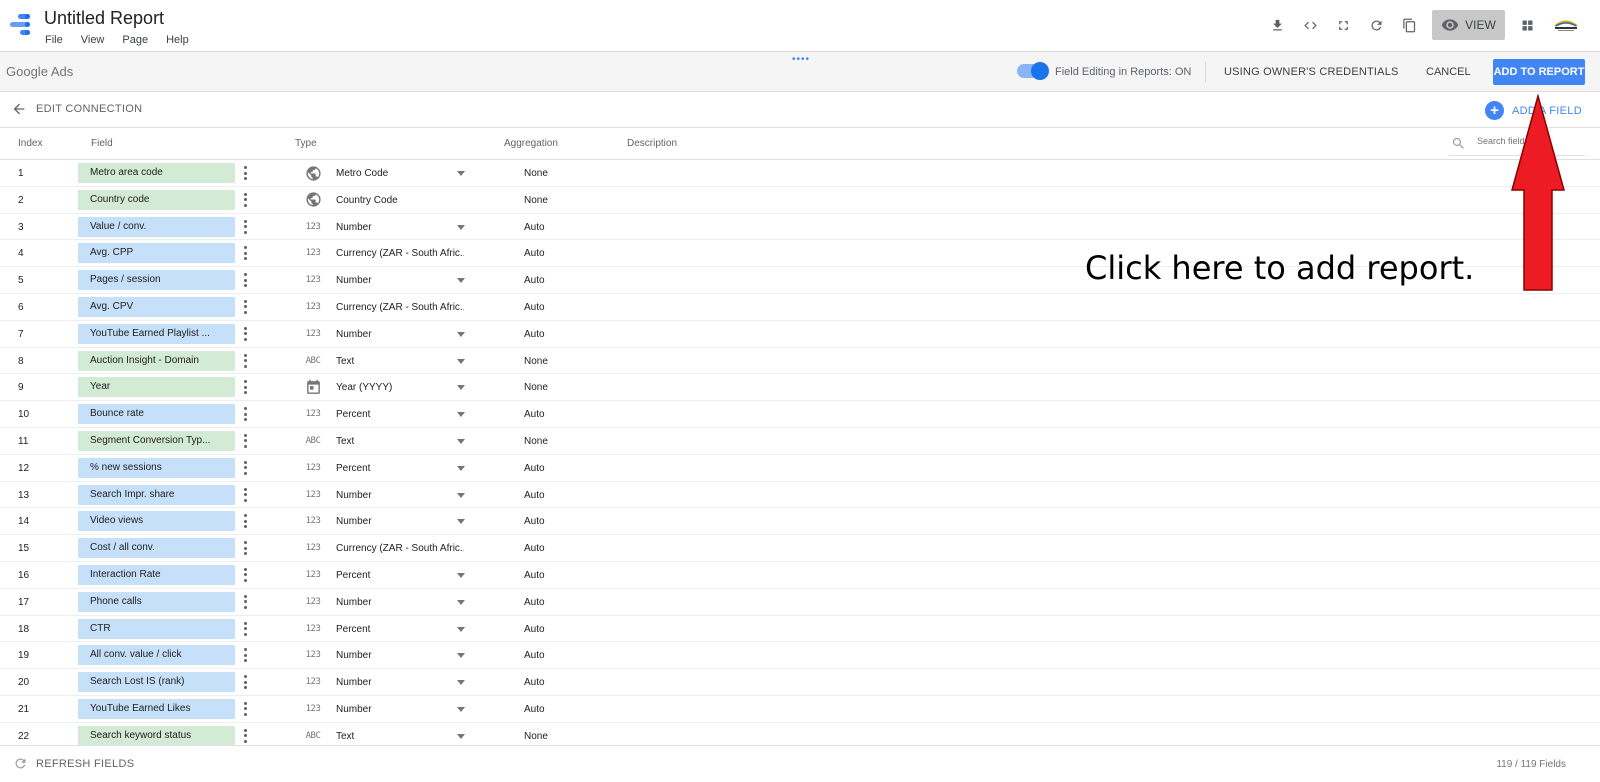  What do you see at coordinates (156, 548) in the screenshot?
I see `field-name-chip: Cost / all conv.` at bounding box center [156, 548].